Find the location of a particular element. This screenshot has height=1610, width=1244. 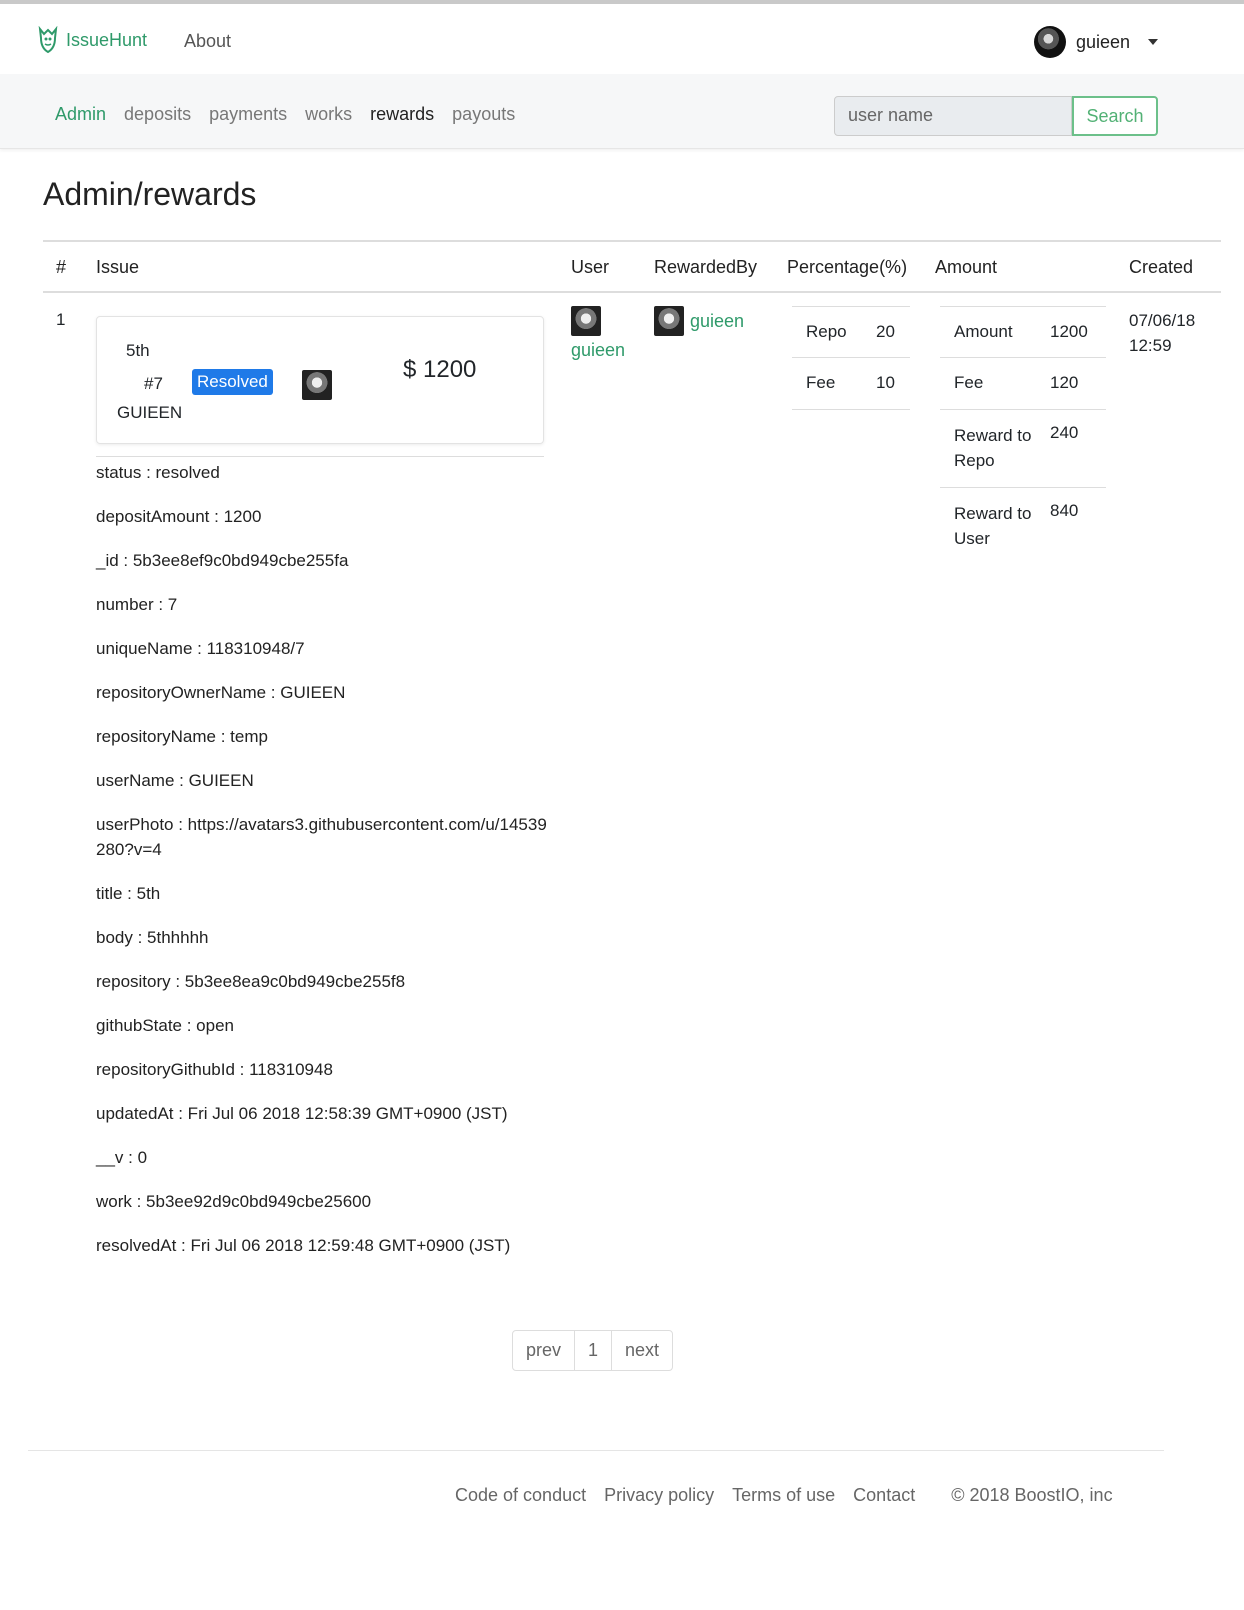

col-header-percentage: Percentage(%) is located at coordinates (847, 267).